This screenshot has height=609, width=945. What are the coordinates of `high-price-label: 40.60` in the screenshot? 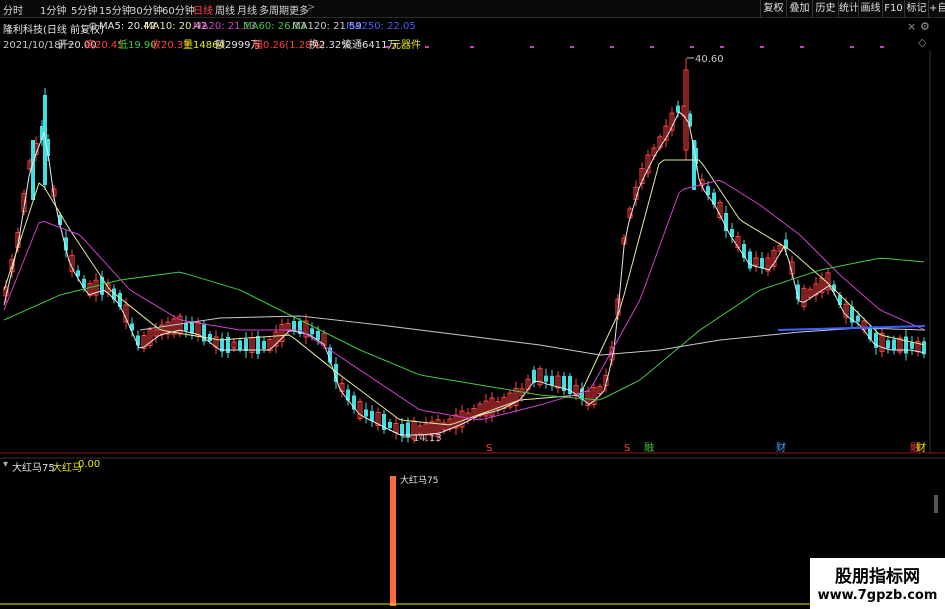 It's located at (709, 59).